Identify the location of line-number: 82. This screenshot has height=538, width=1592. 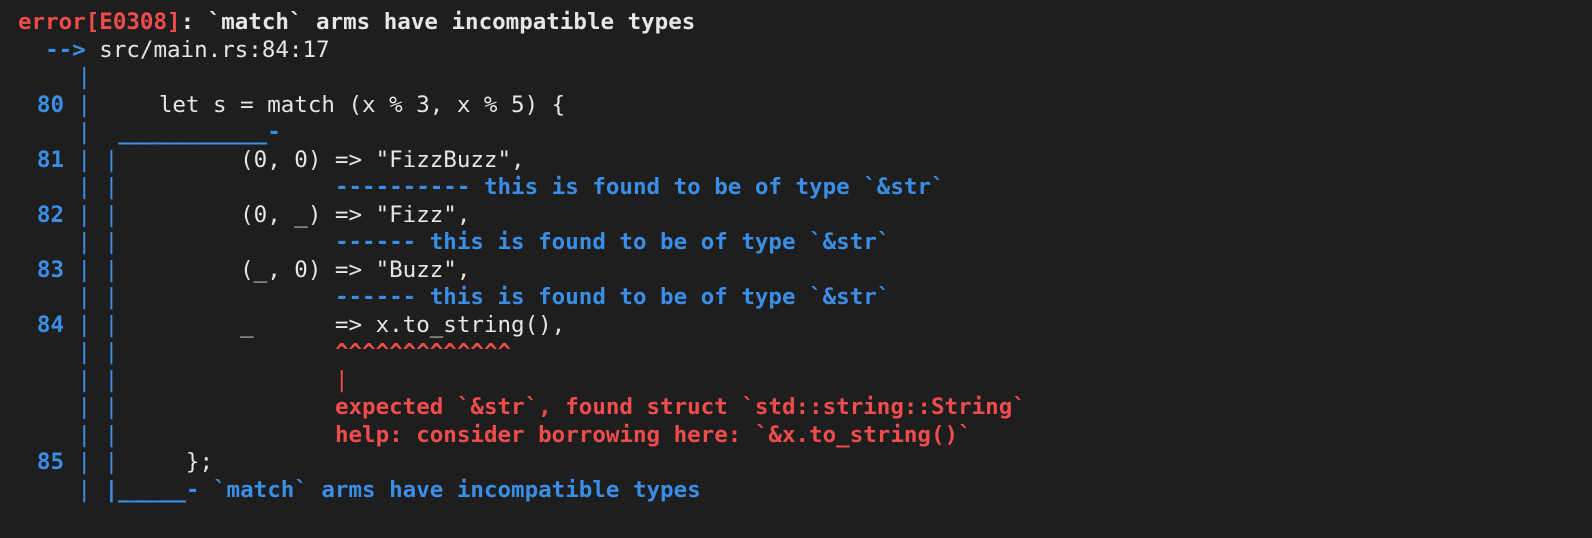
(50, 214).